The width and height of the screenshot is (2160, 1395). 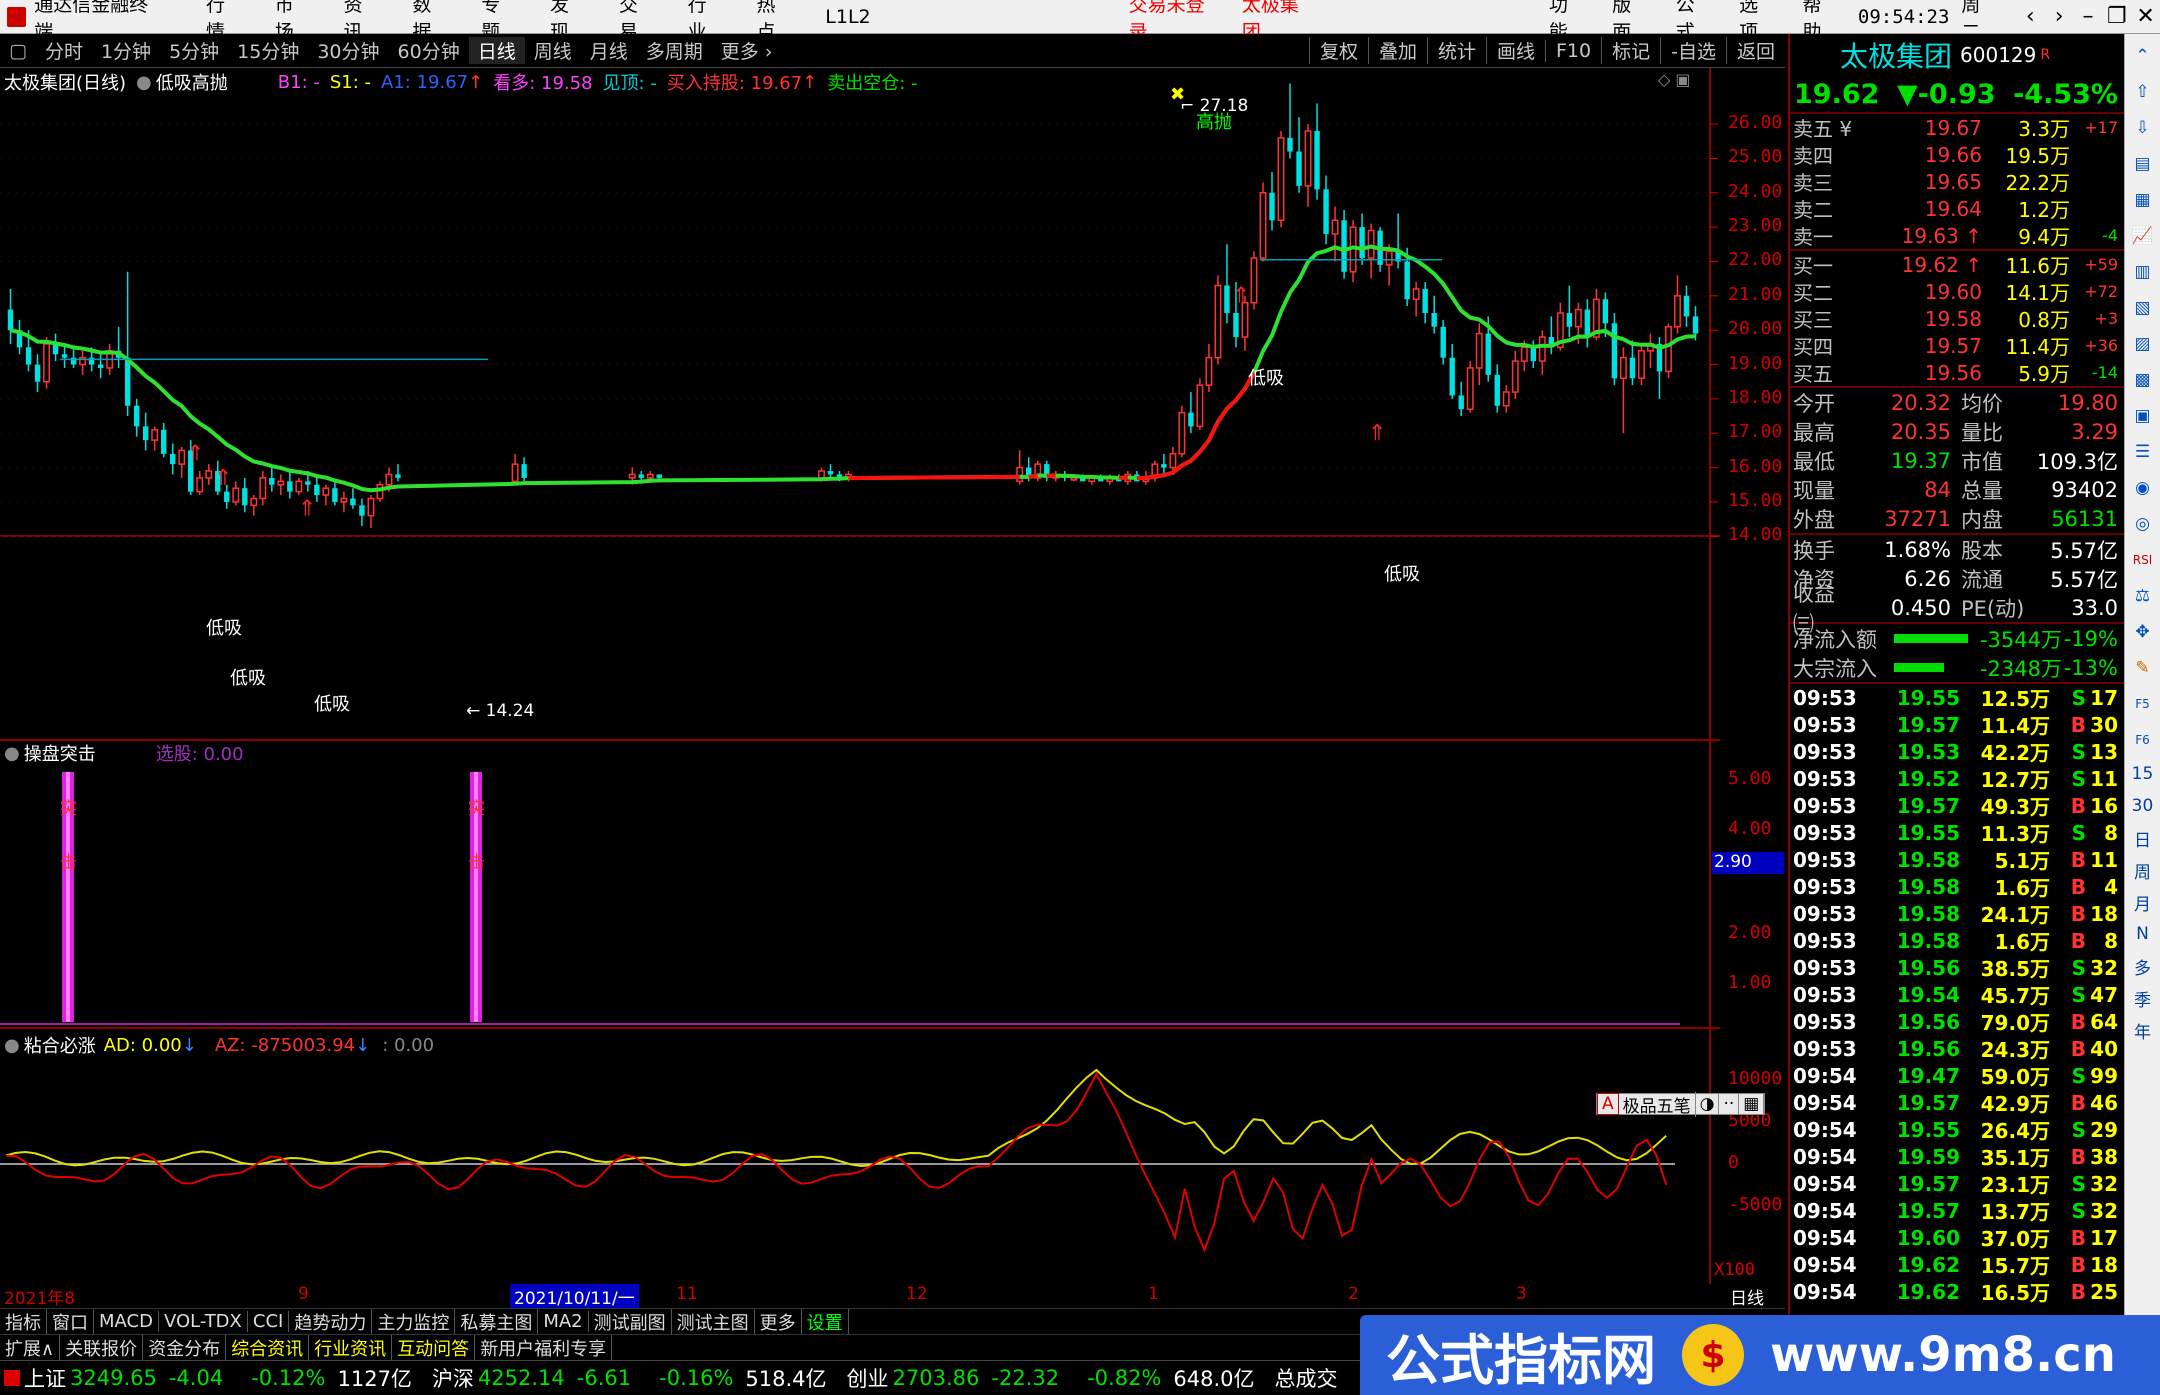 What do you see at coordinates (2116, 16) in the screenshot?
I see `restore-icon: ❐` at bounding box center [2116, 16].